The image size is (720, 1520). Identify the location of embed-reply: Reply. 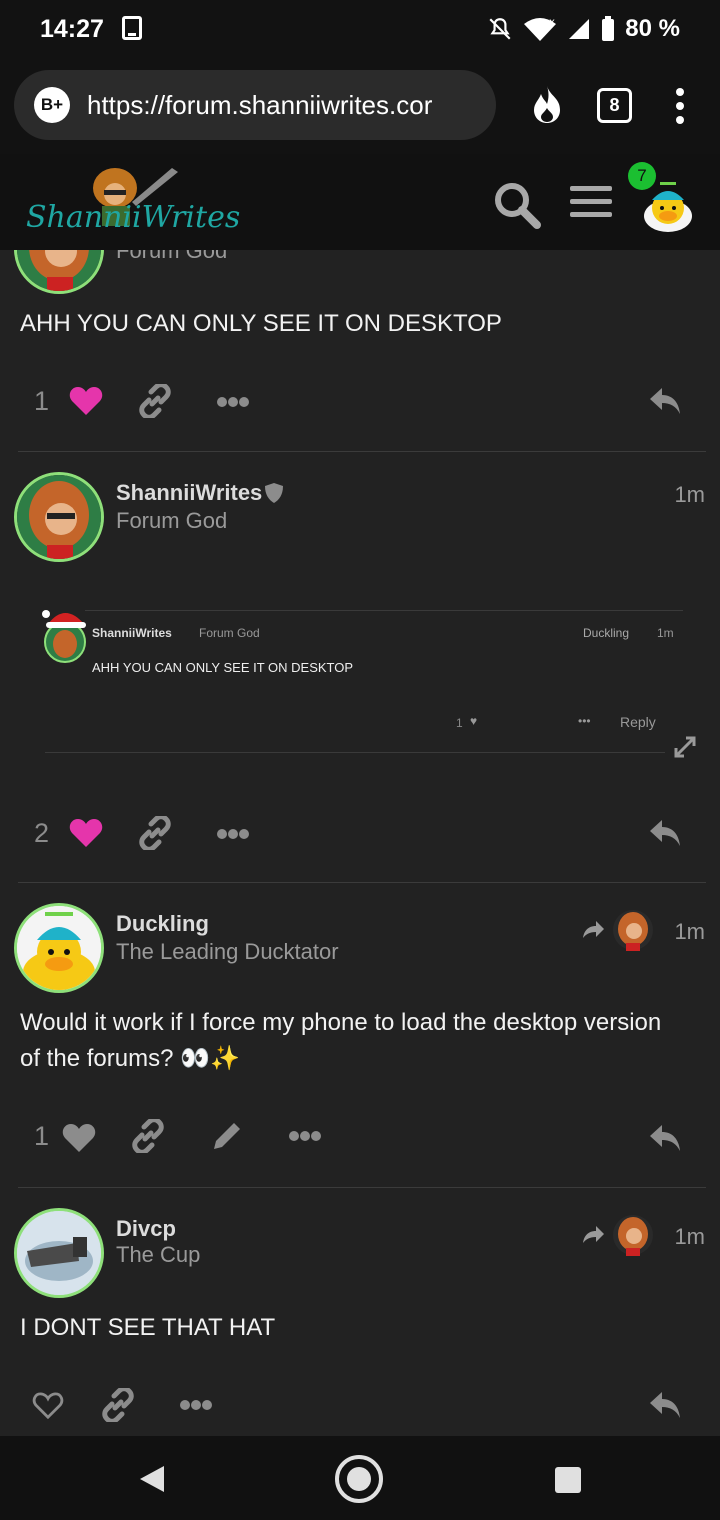
(638, 722).